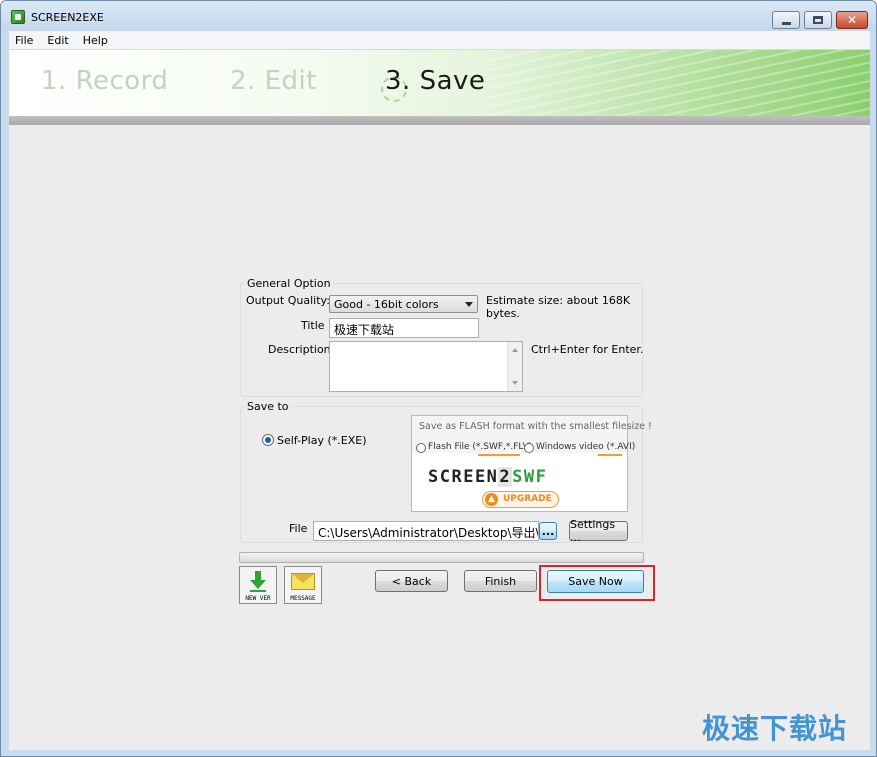 Image resolution: width=877 pixels, height=757 pixels. Describe the element at coordinates (610, 455) in the screenshot. I see `video-underline` at that location.